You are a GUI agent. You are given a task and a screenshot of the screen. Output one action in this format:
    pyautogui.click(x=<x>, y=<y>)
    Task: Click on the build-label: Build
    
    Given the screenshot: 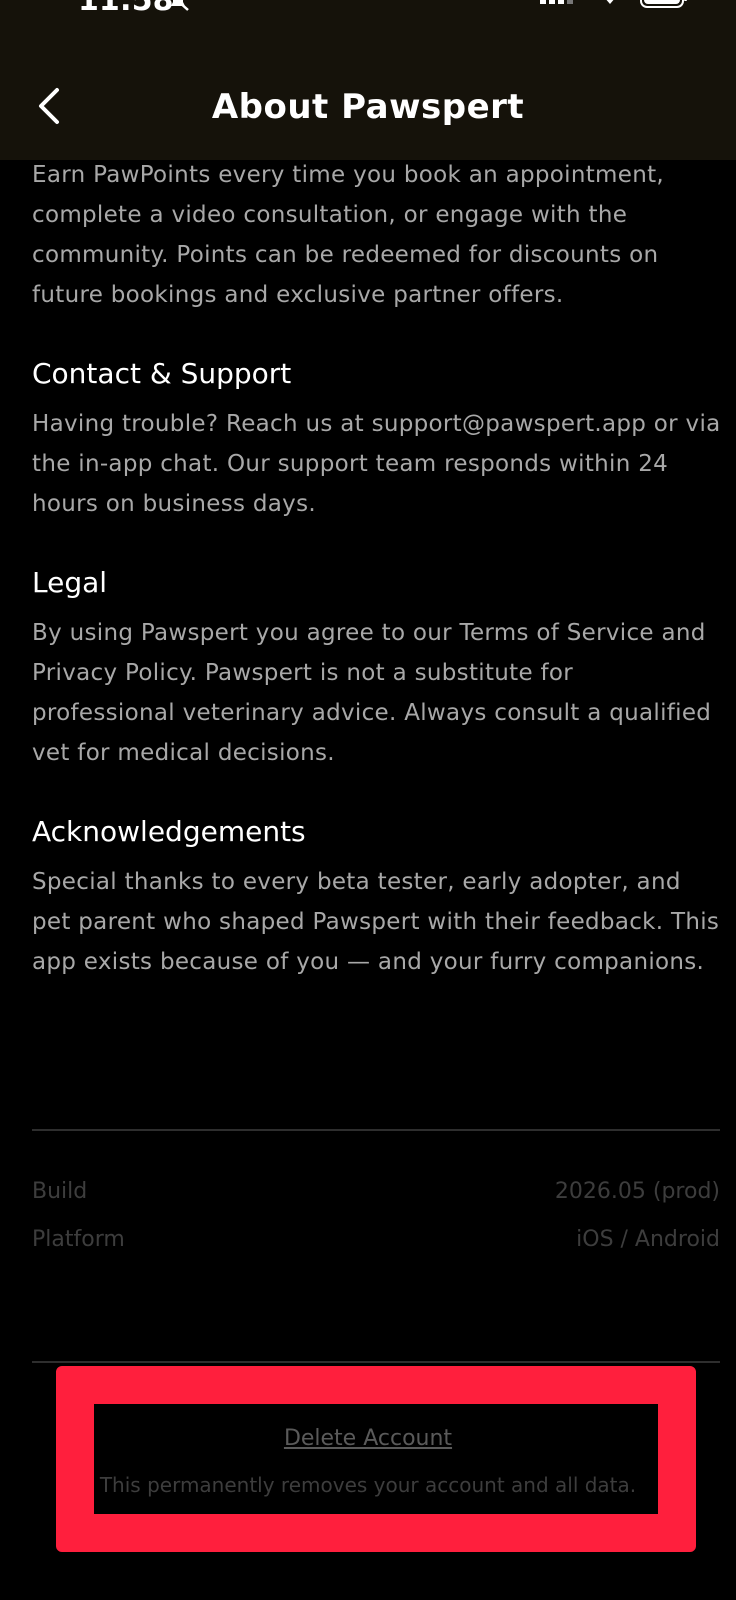 What is the action you would take?
    pyautogui.click(x=60, y=1191)
    